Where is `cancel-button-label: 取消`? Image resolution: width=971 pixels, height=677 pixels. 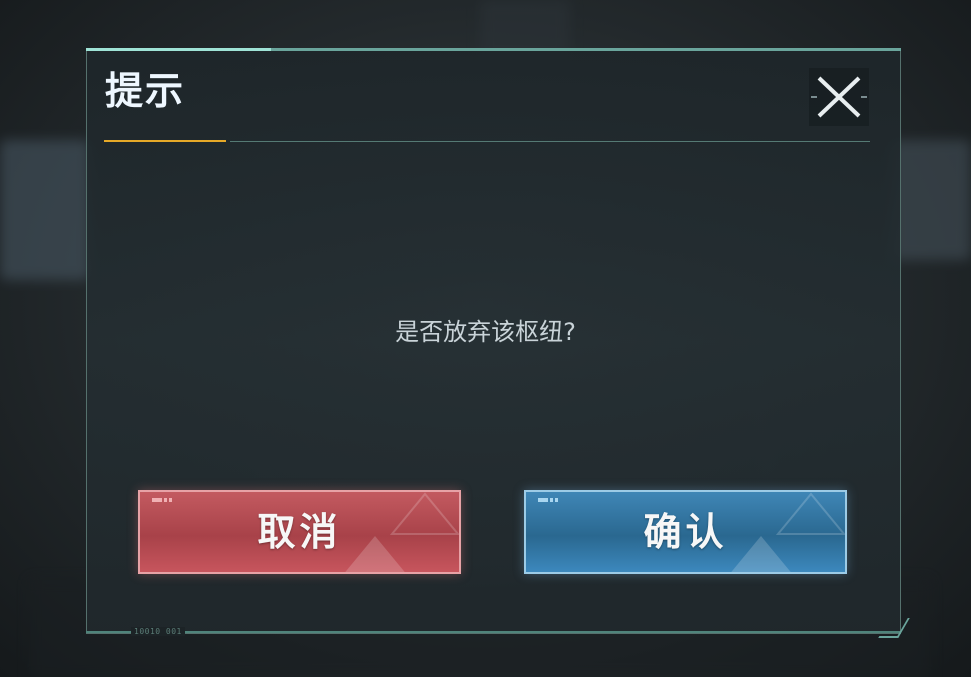
cancel-button-label: 取消 is located at coordinates (299, 531).